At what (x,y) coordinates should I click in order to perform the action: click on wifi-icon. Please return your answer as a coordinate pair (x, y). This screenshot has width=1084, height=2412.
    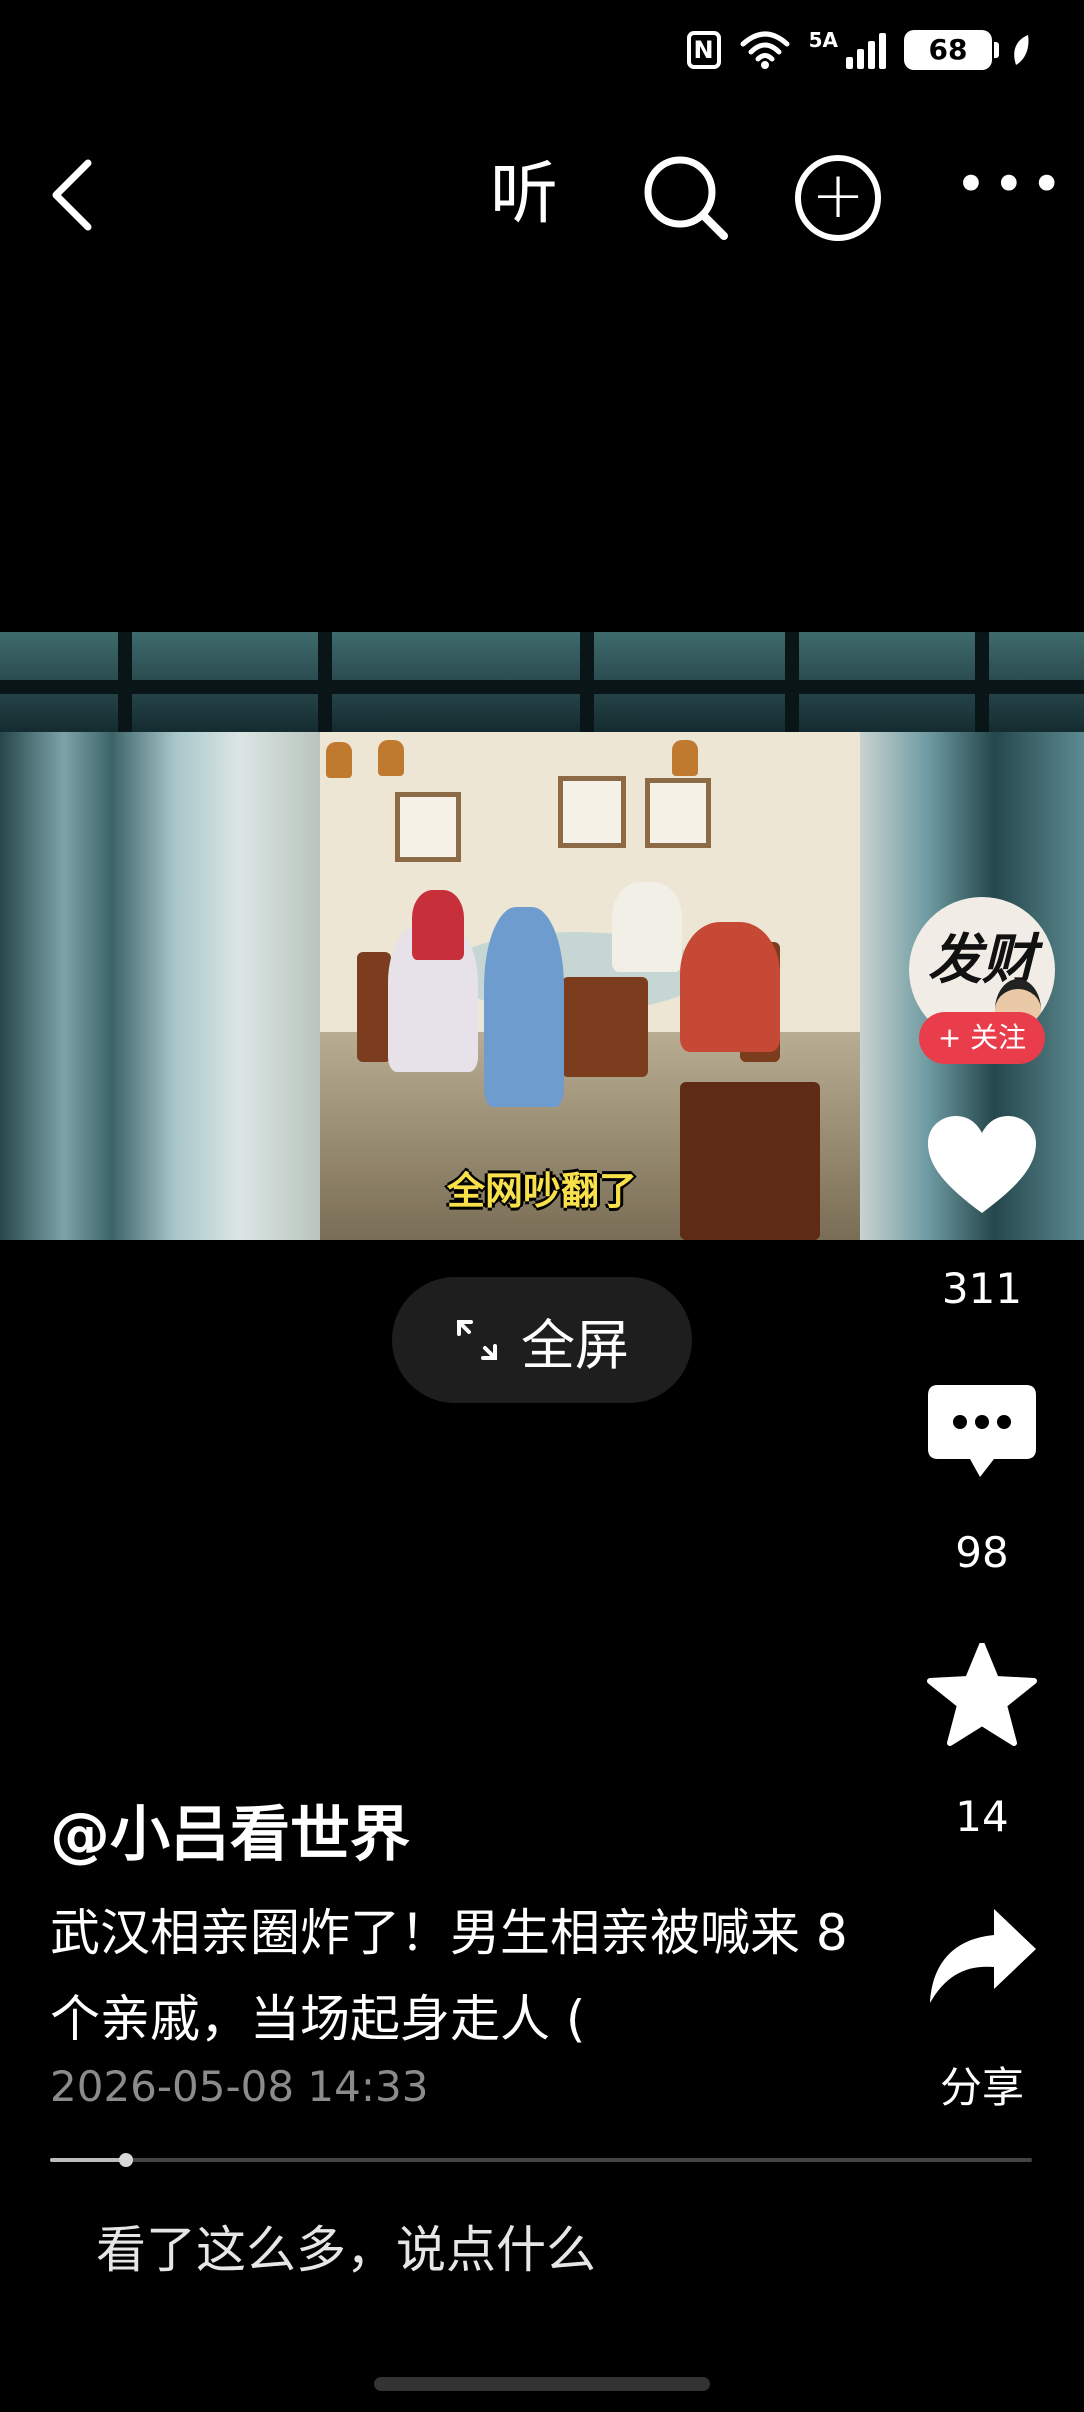
    Looking at the image, I should click on (765, 50).